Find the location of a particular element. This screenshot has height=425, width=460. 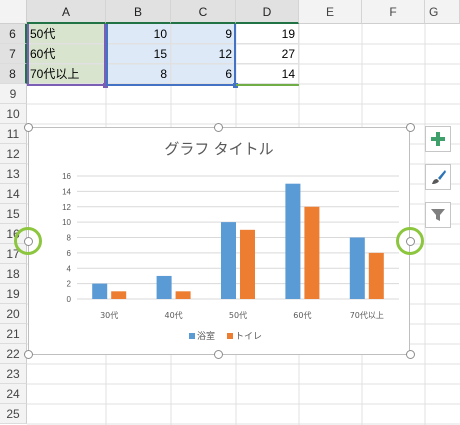

plus-icon is located at coordinates (438, 139).